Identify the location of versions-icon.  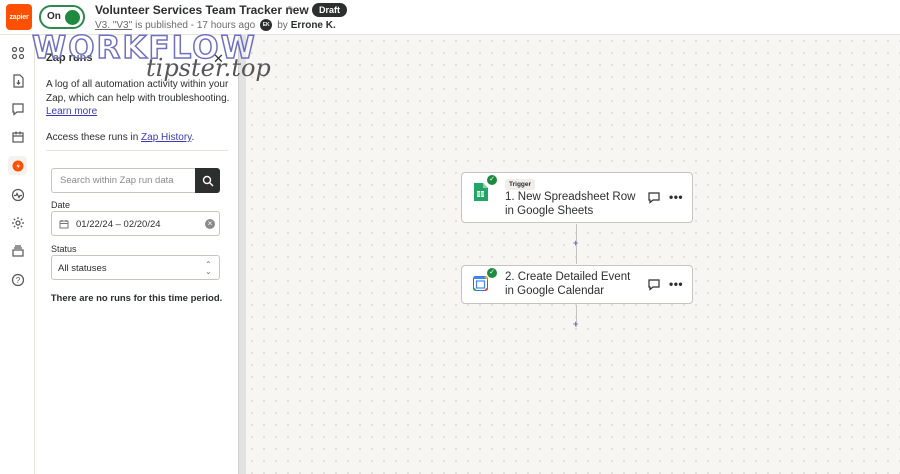
(17, 250).